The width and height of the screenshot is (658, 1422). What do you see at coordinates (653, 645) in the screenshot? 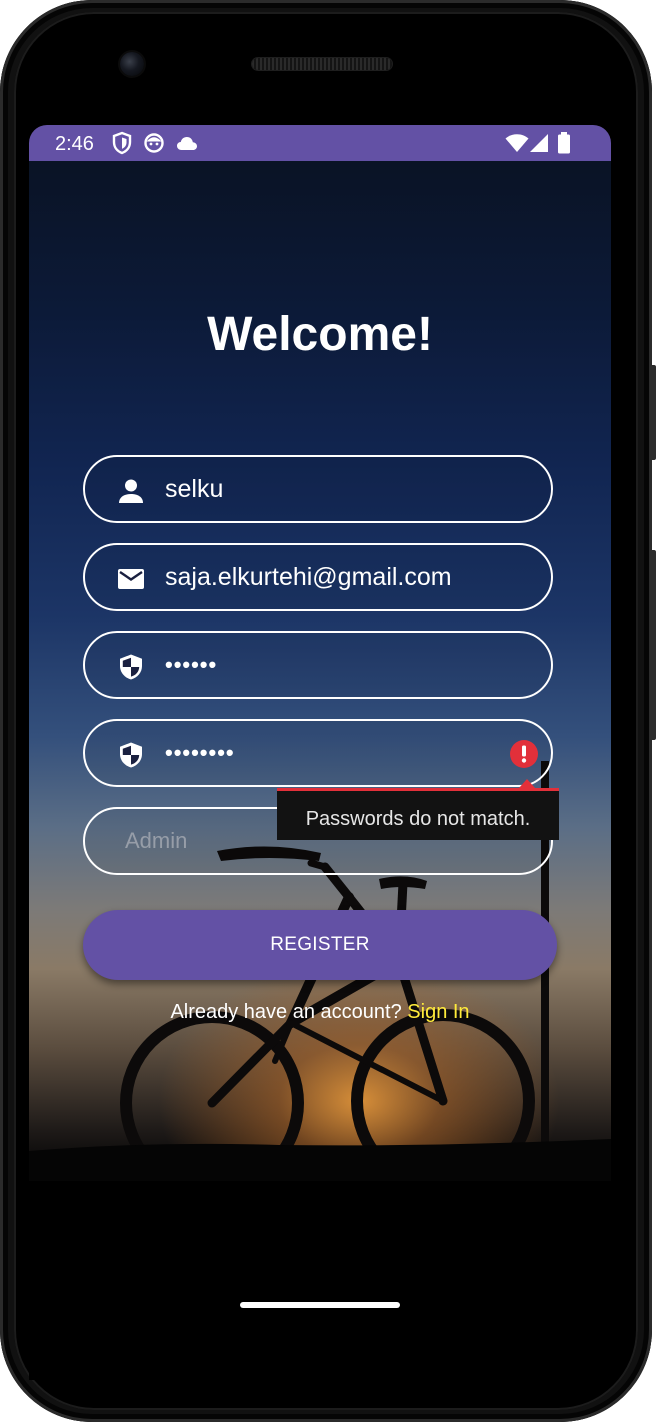
I see `volume-button` at bounding box center [653, 645].